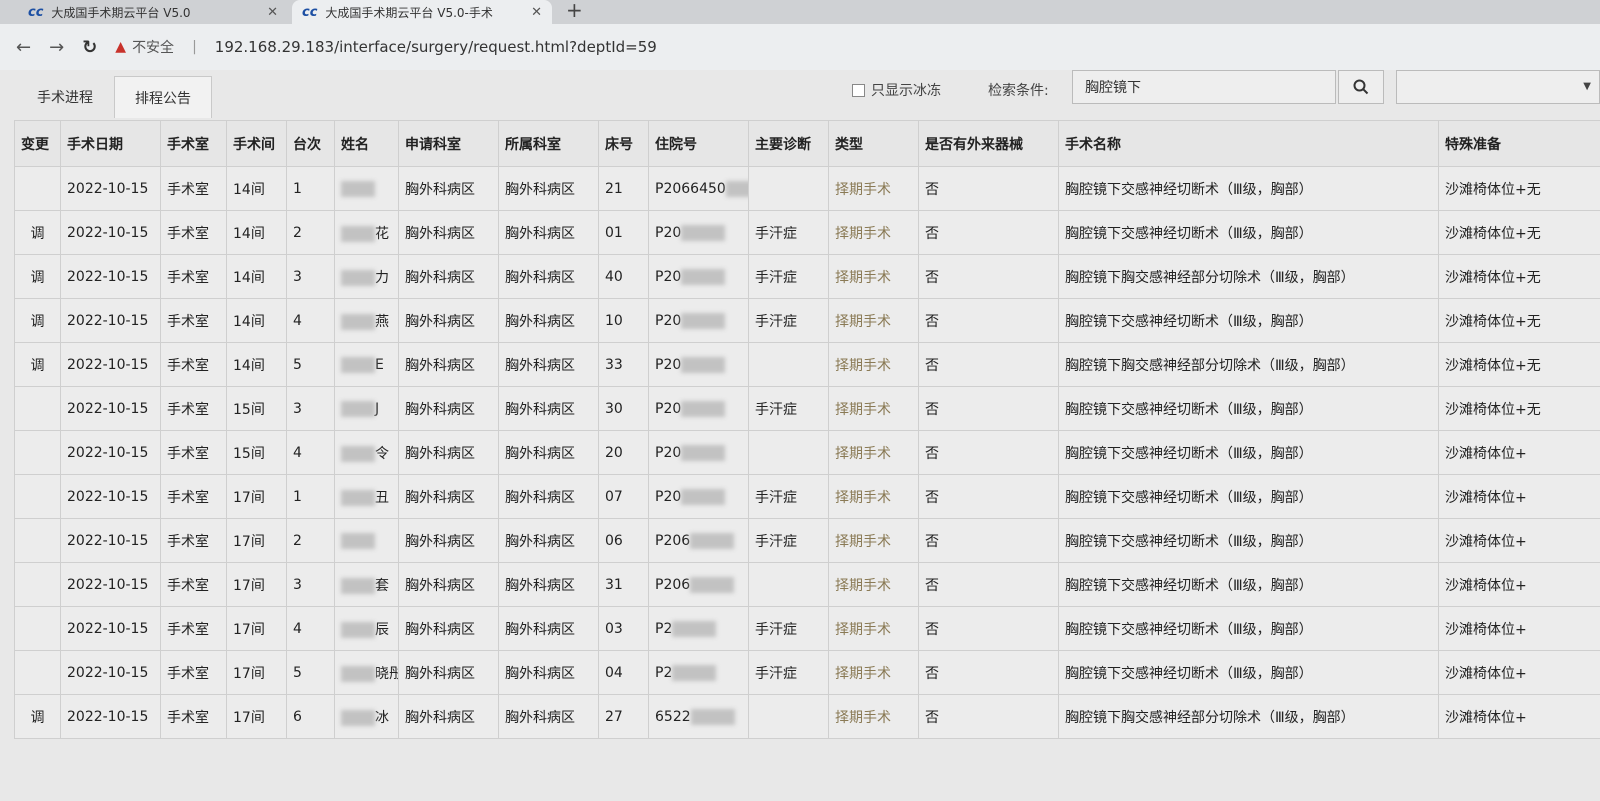 The image size is (1600, 801). What do you see at coordinates (366, 143) in the screenshot?
I see `column-header: 姓名` at bounding box center [366, 143].